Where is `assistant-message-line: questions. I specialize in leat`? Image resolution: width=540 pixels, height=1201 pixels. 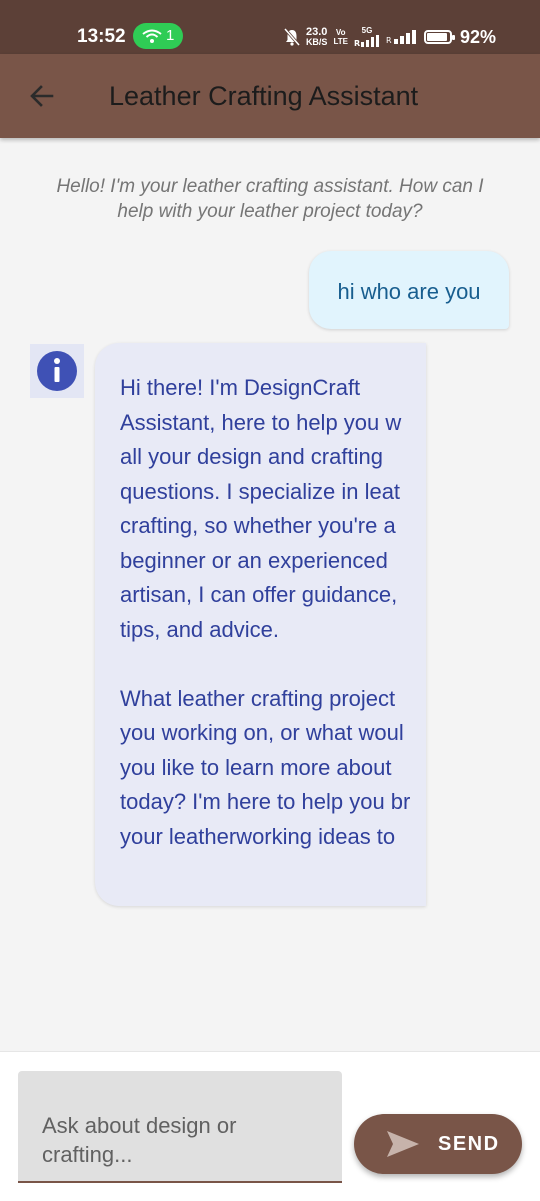
assistant-message-line: questions. I specialize in leat is located at coordinates (260, 491).